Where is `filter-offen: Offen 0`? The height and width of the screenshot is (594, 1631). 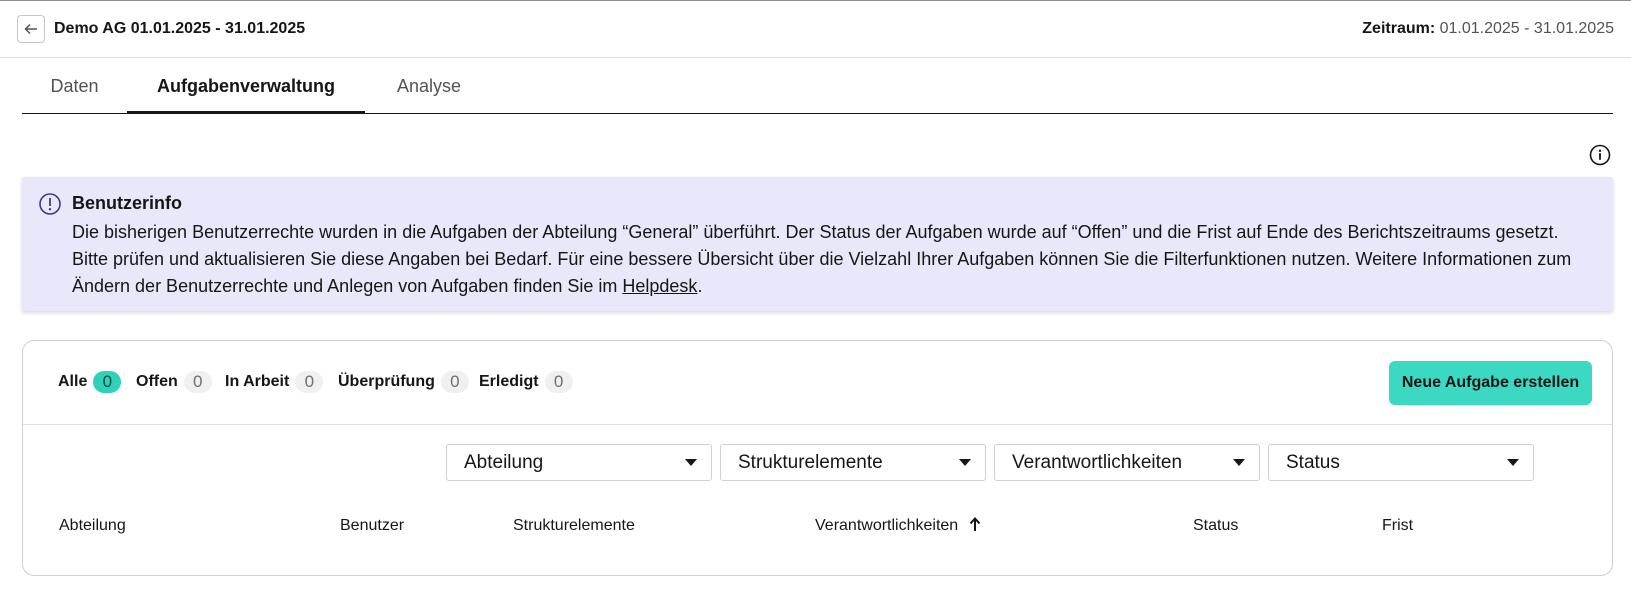
filter-offen: Offen 0 is located at coordinates (174, 382).